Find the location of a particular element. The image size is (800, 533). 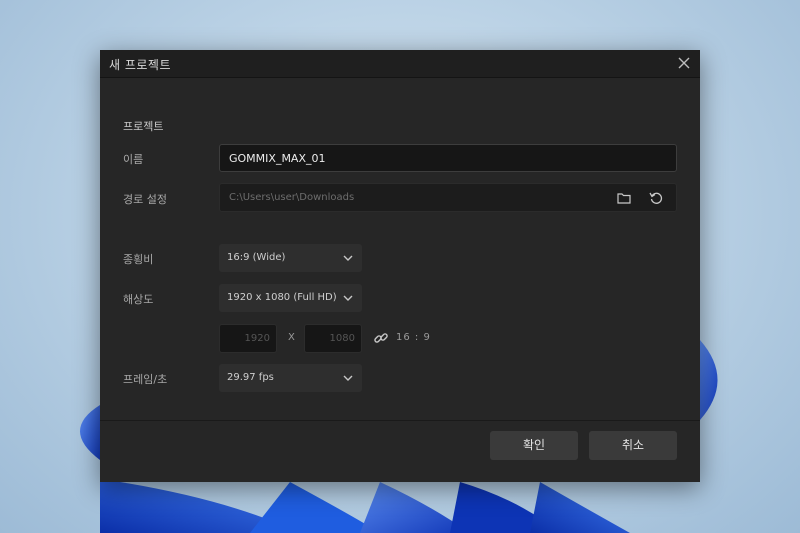

folder-icon is located at coordinates (624, 198).